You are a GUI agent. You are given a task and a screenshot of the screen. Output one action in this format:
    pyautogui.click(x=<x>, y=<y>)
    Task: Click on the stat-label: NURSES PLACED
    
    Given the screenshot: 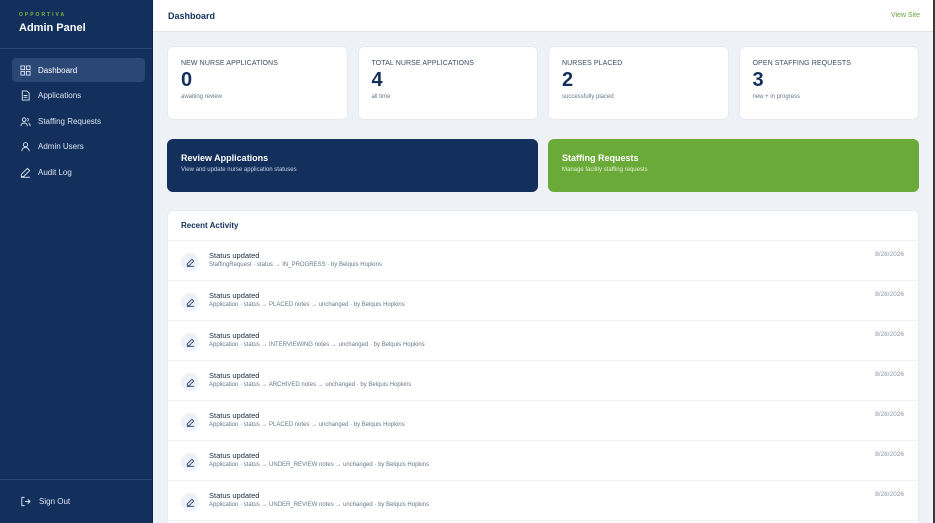 What is the action you would take?
    pyautogui.click(x=592, y=63)
    